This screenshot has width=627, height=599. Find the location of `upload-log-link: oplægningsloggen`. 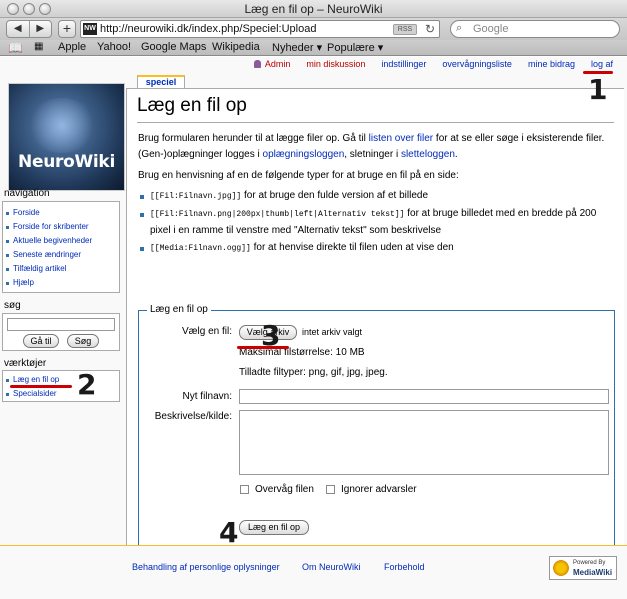

upload-log-link: oplægningsloggen is located at coordinates (304, 154).